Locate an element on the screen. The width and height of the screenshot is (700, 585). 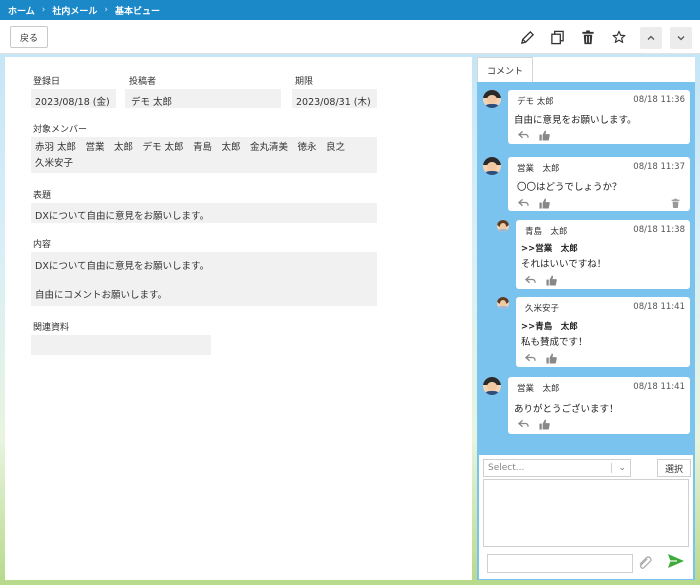
attachment-input is located at coordinates (560, 563).